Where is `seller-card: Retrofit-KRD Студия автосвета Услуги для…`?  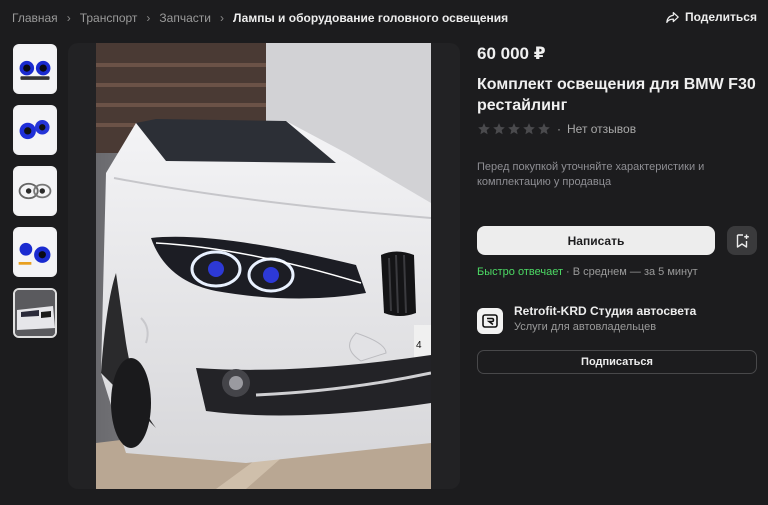
seller-card: Retrofit-KRD Студия автосвета Услуги для… is located at coordinates (586, 319).